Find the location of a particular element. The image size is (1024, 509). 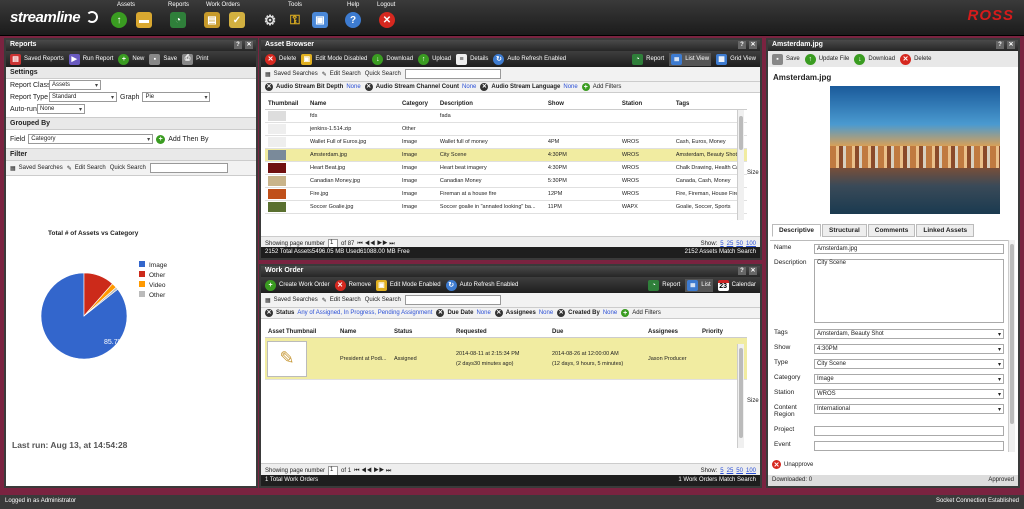

column-header: Due is located at coordinates (597, 332).